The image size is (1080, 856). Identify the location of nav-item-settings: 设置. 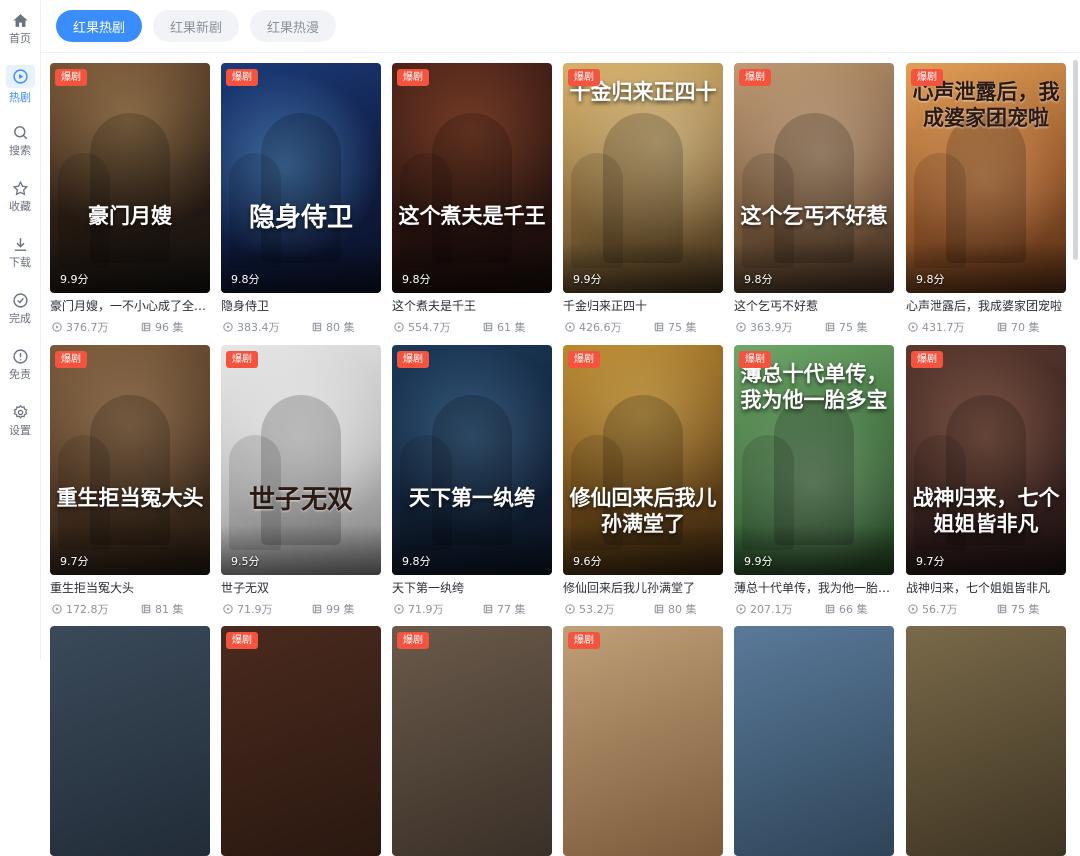
(20, 426).